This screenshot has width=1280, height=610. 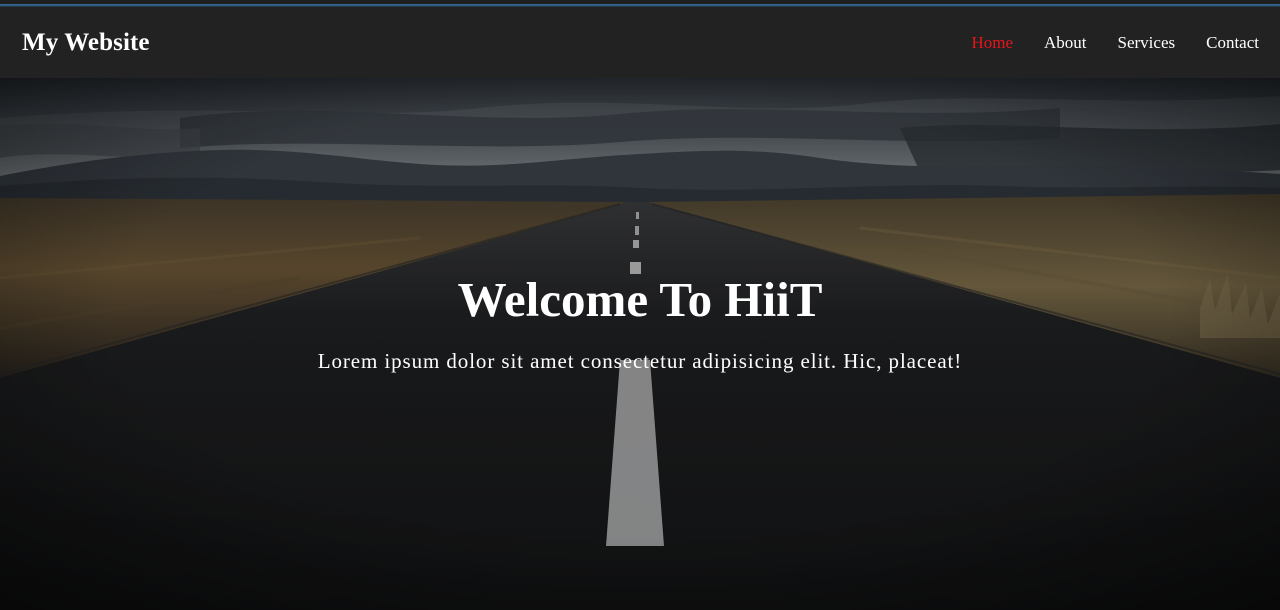 I want to click on nav-links: Home About Services Contact, so click(x=1115, y=43).